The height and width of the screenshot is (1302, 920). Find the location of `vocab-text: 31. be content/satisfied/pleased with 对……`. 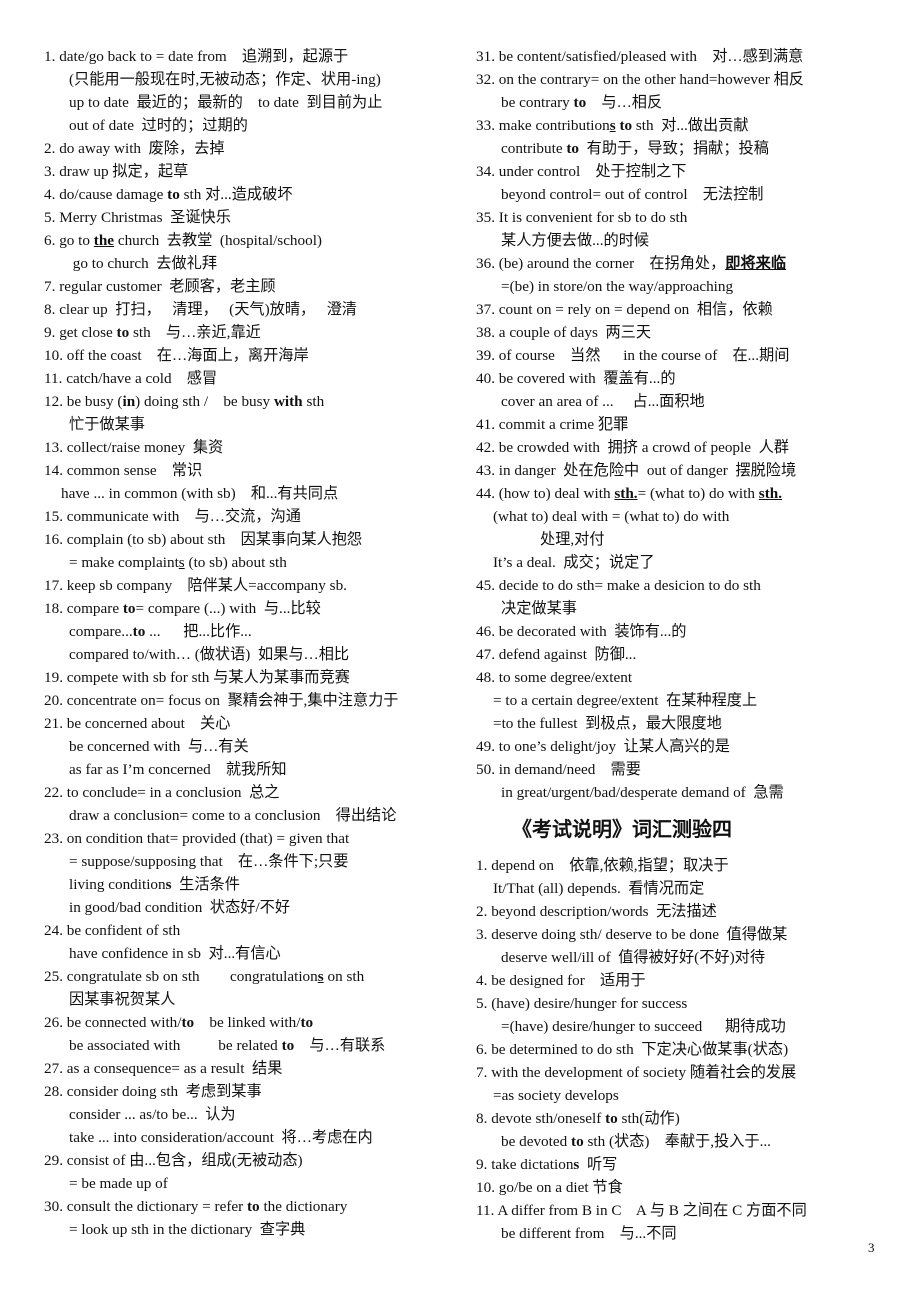

vocab-text: 31. be content/satisfied/pleased with 对…… is located at coordinates (640, 56).